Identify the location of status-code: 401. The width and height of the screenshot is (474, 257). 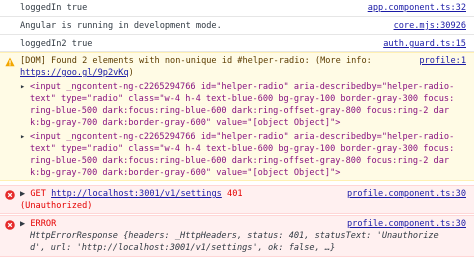
(235, 194).